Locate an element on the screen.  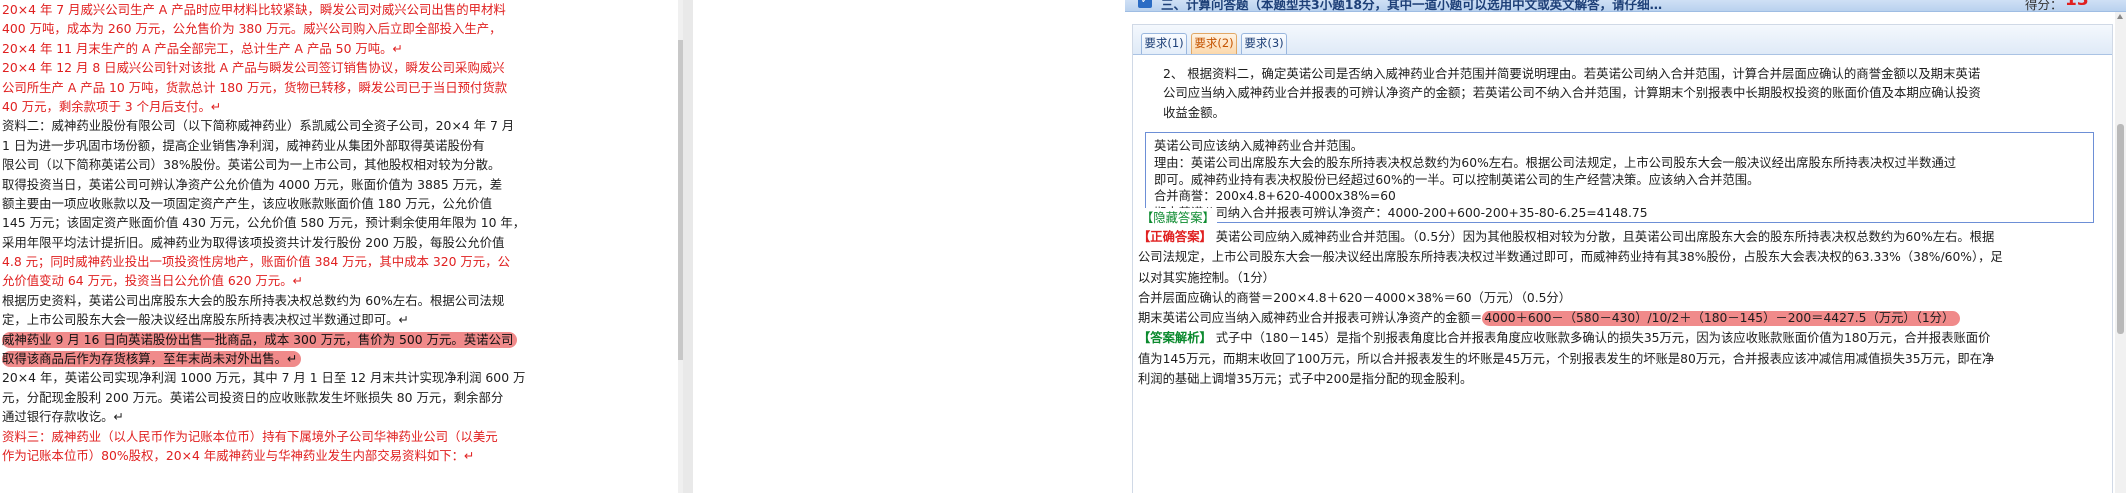
doc-line-highlighted: 取得该商品后作为存货核算，至年末尚未对外出售。↵ is located at coordinates (296, 358).